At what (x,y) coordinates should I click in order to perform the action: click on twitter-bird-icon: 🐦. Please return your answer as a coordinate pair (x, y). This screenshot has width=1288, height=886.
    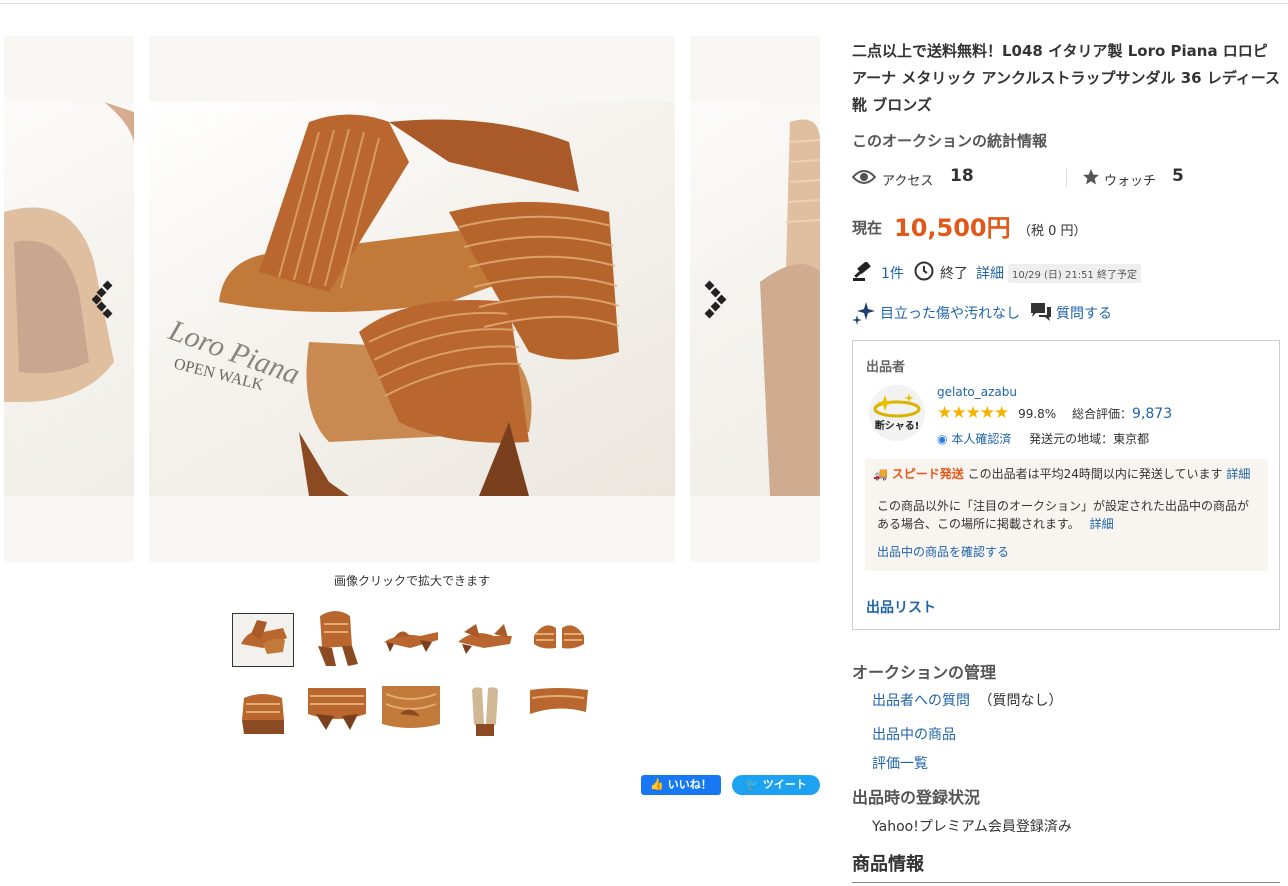
    Looking at the image, I should click on (752, 784).